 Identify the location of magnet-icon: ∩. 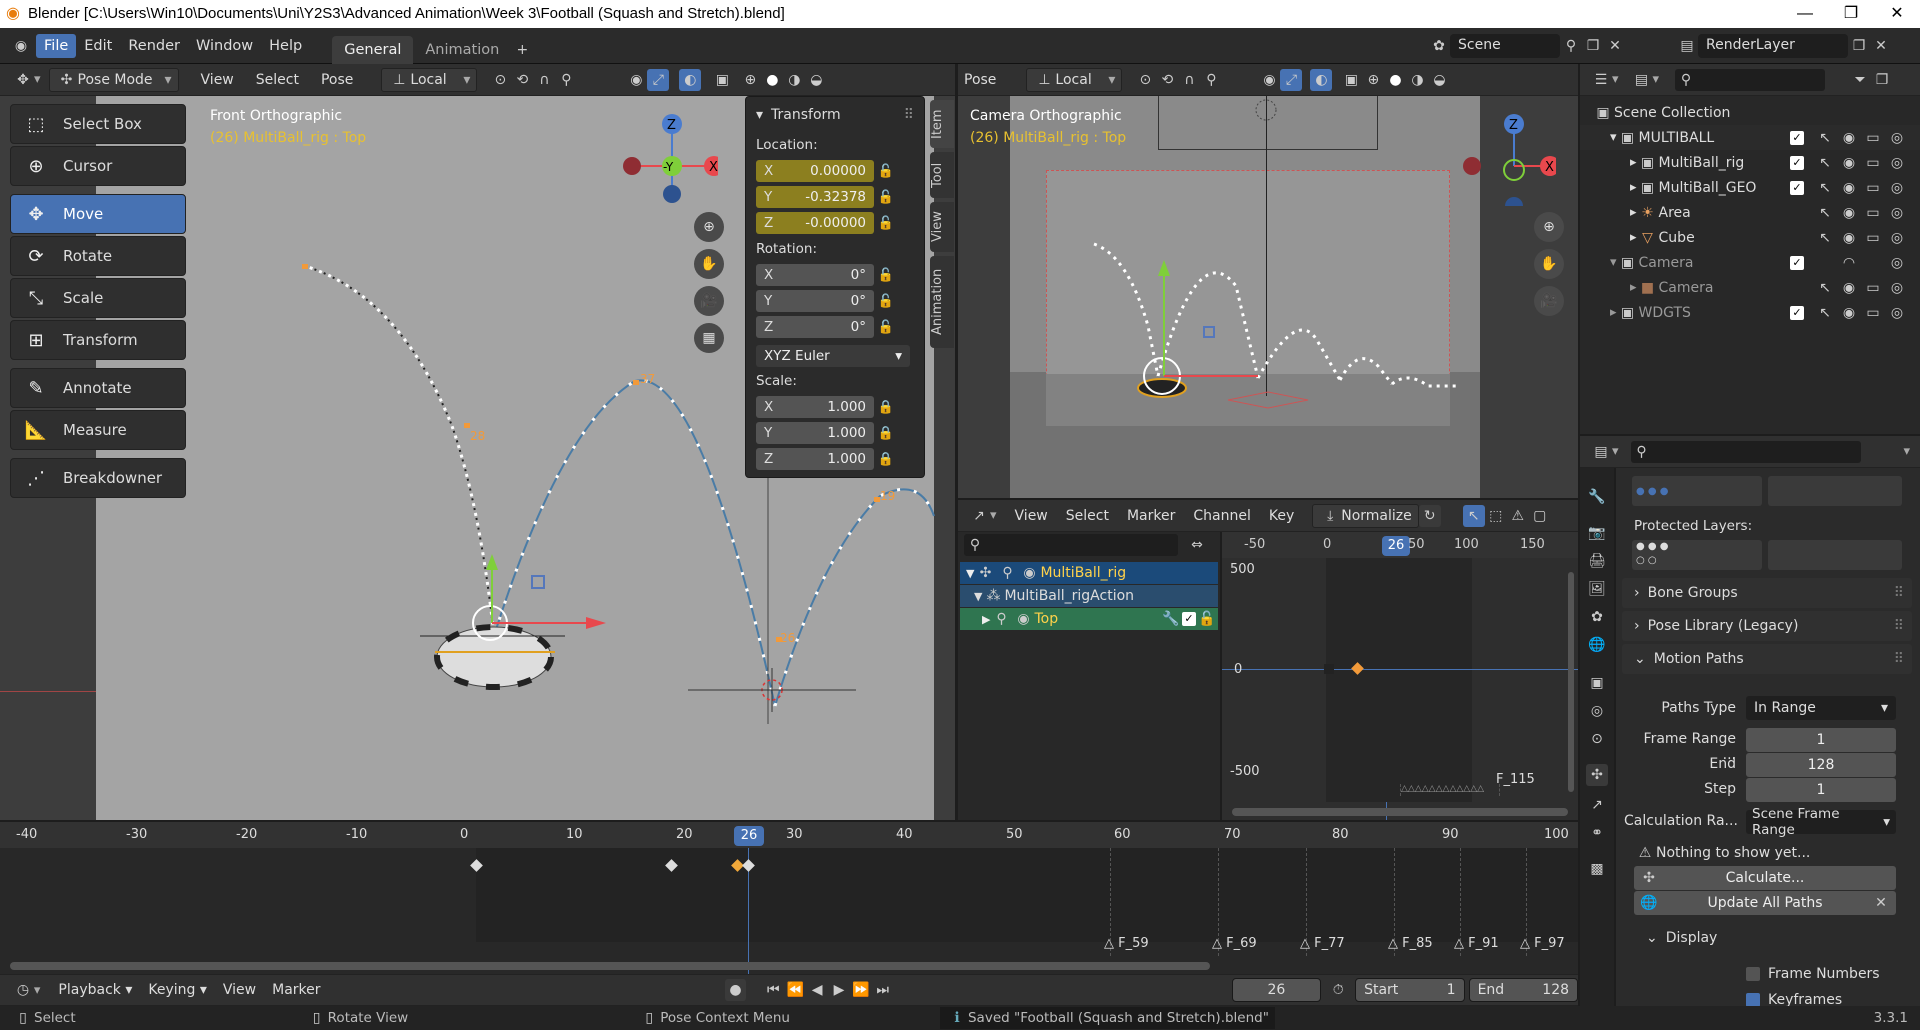
(544, 80).